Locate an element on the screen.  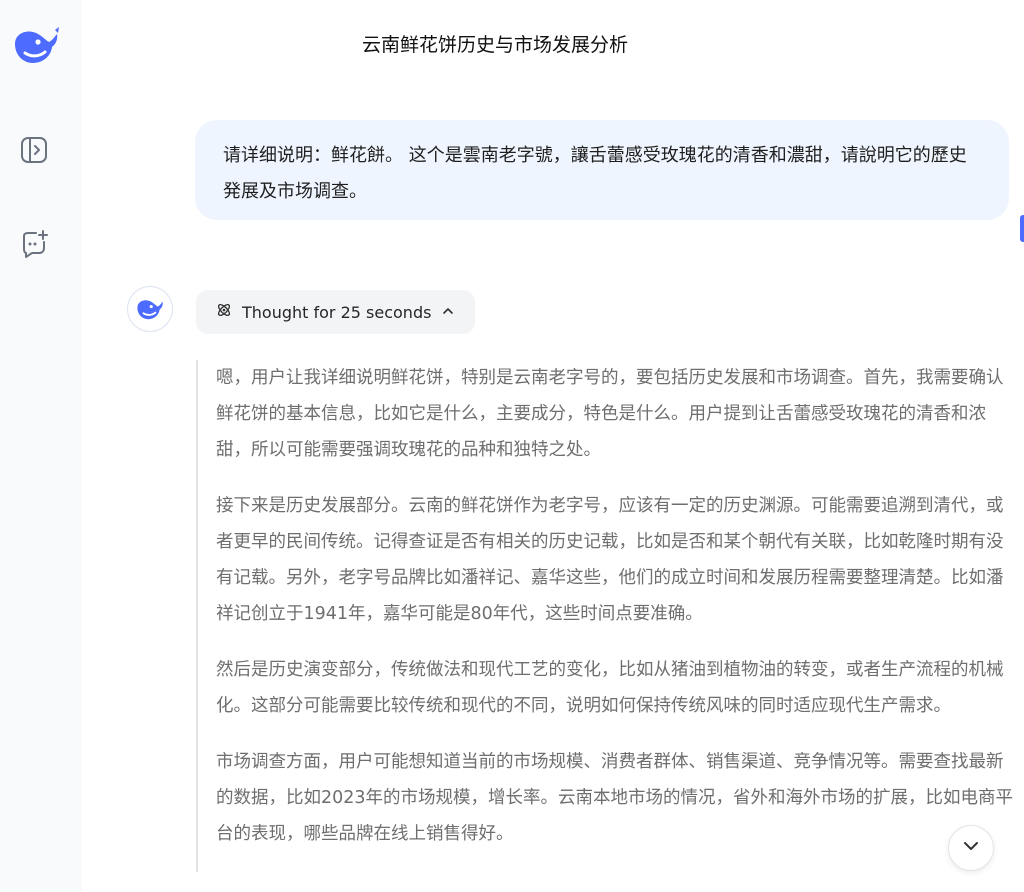
deepseek-logo-icon is located at coordinates (36, 46).